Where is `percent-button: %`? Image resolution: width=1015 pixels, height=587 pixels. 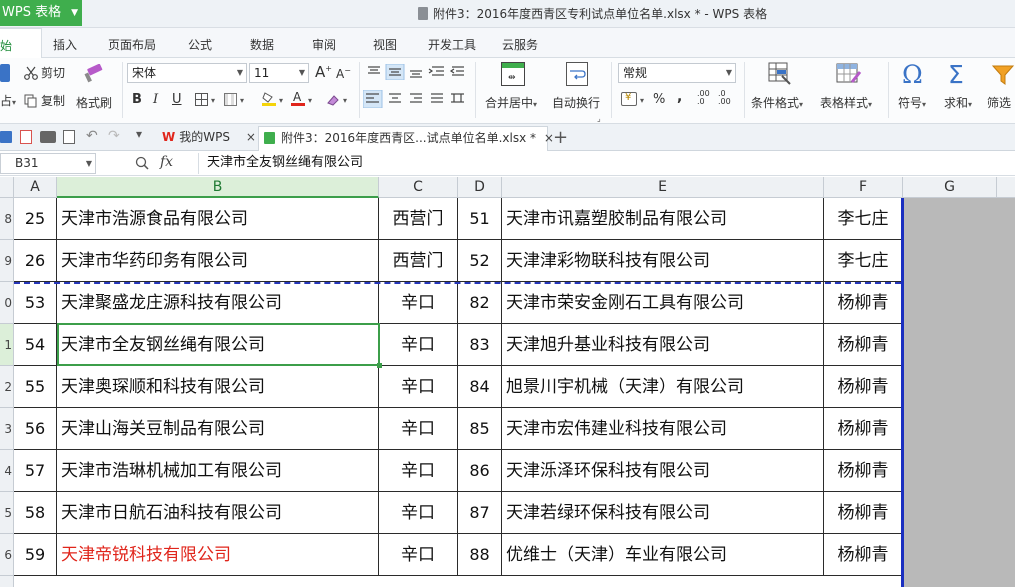 percent-button: % is located at coordinates (659, 99).